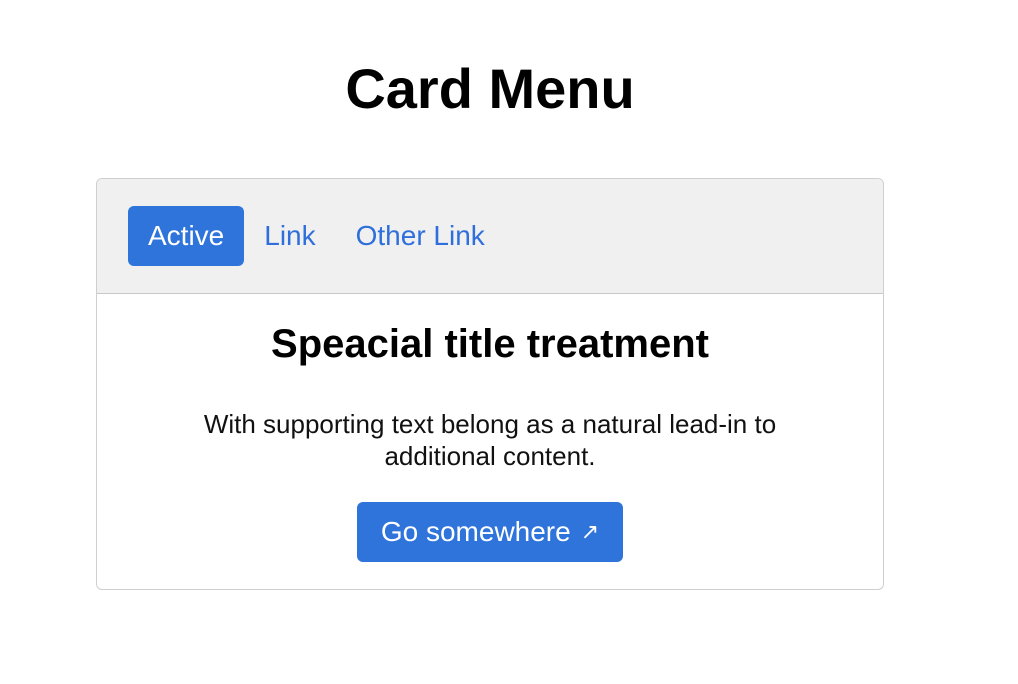 This screenshot has width=1018, height=684. I want to click on external-link-arrow-icon: ↗, so click(590, 532).